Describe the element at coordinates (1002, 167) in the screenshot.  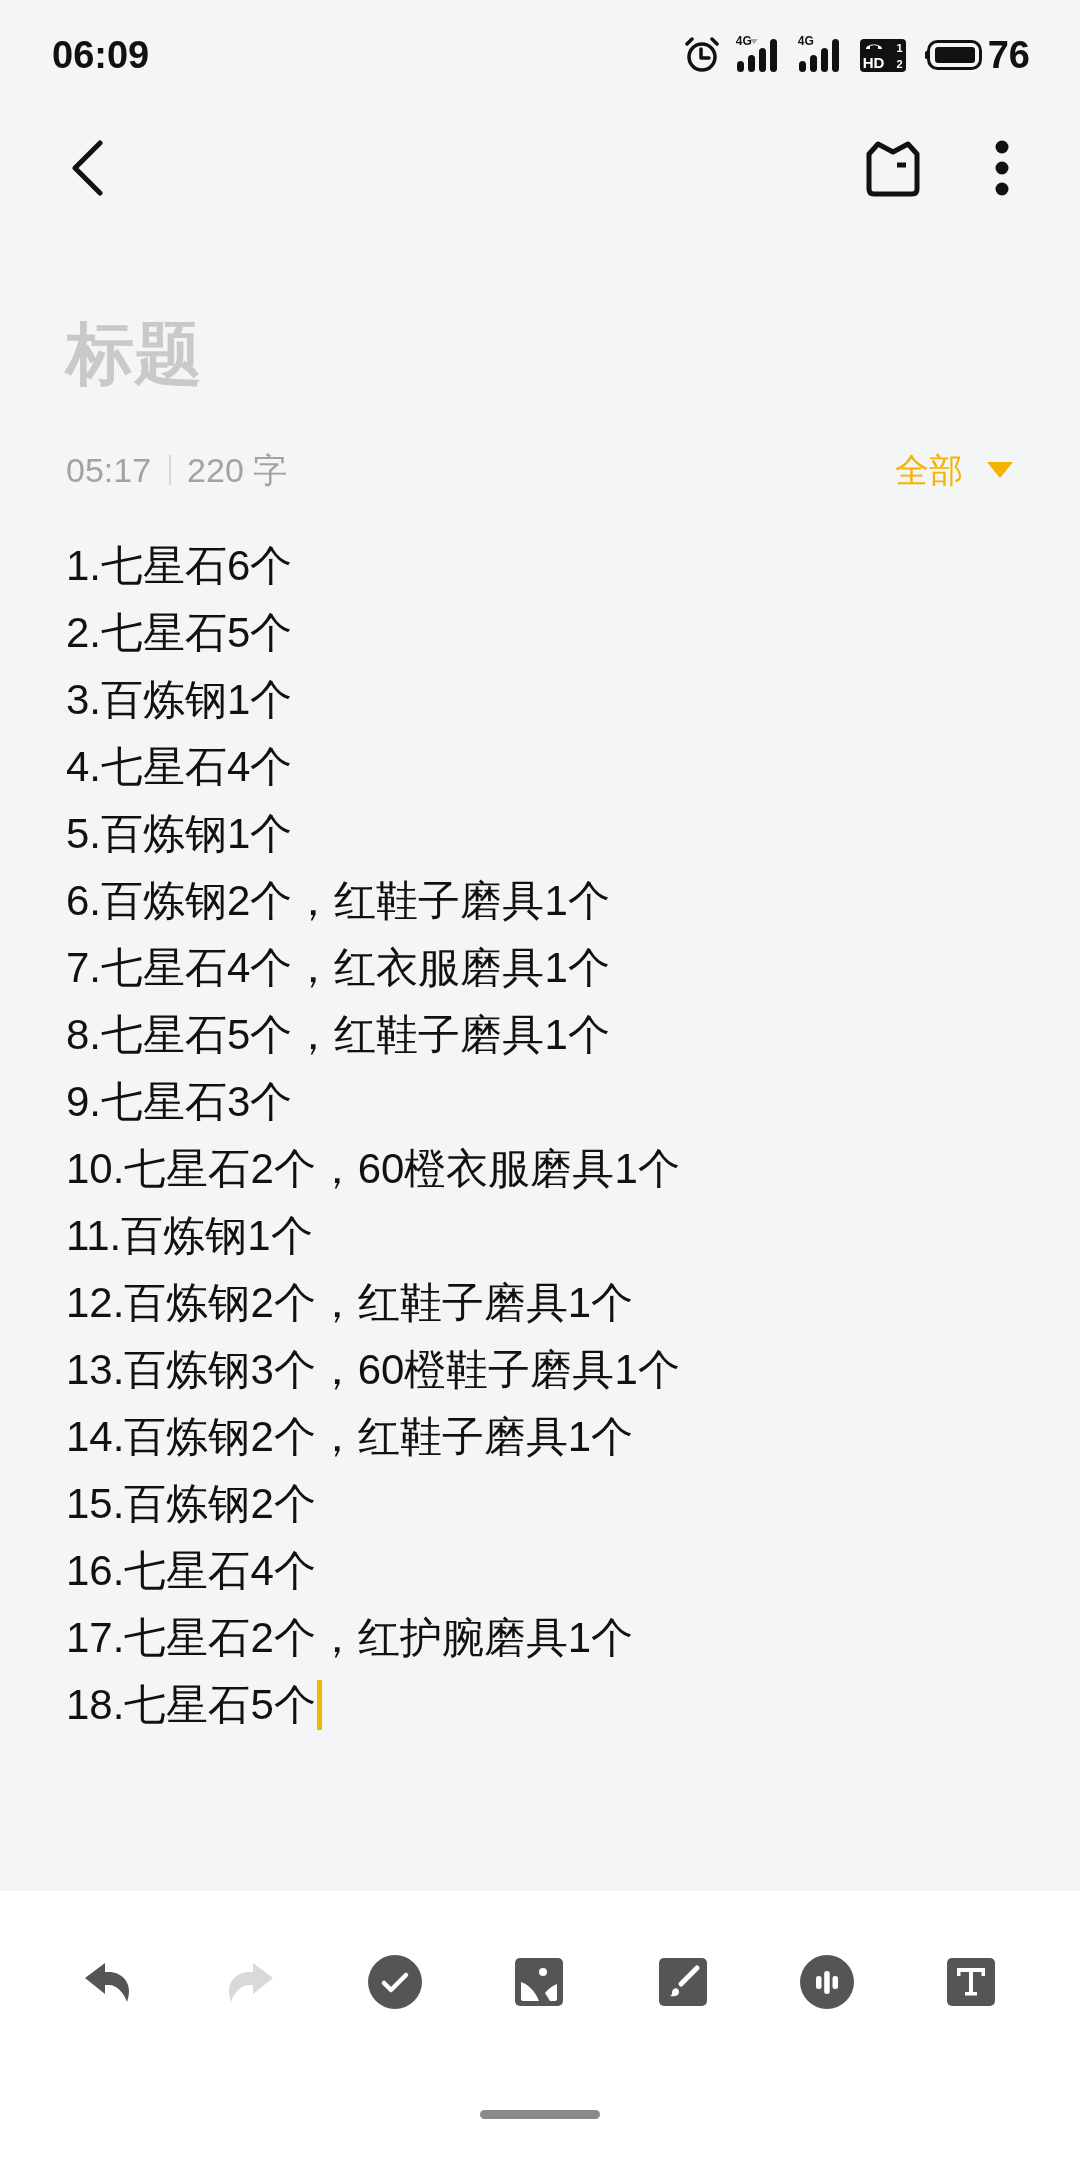
I see `more-icon` at that location.